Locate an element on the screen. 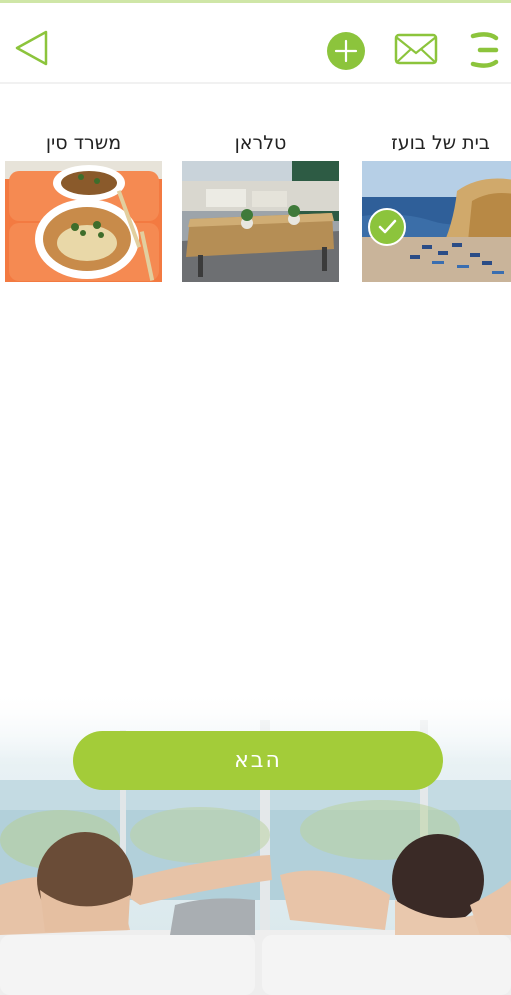 Image resolution: width=511 pixels, height=995 pixels. top-bar is located at coordinates (255, 42).